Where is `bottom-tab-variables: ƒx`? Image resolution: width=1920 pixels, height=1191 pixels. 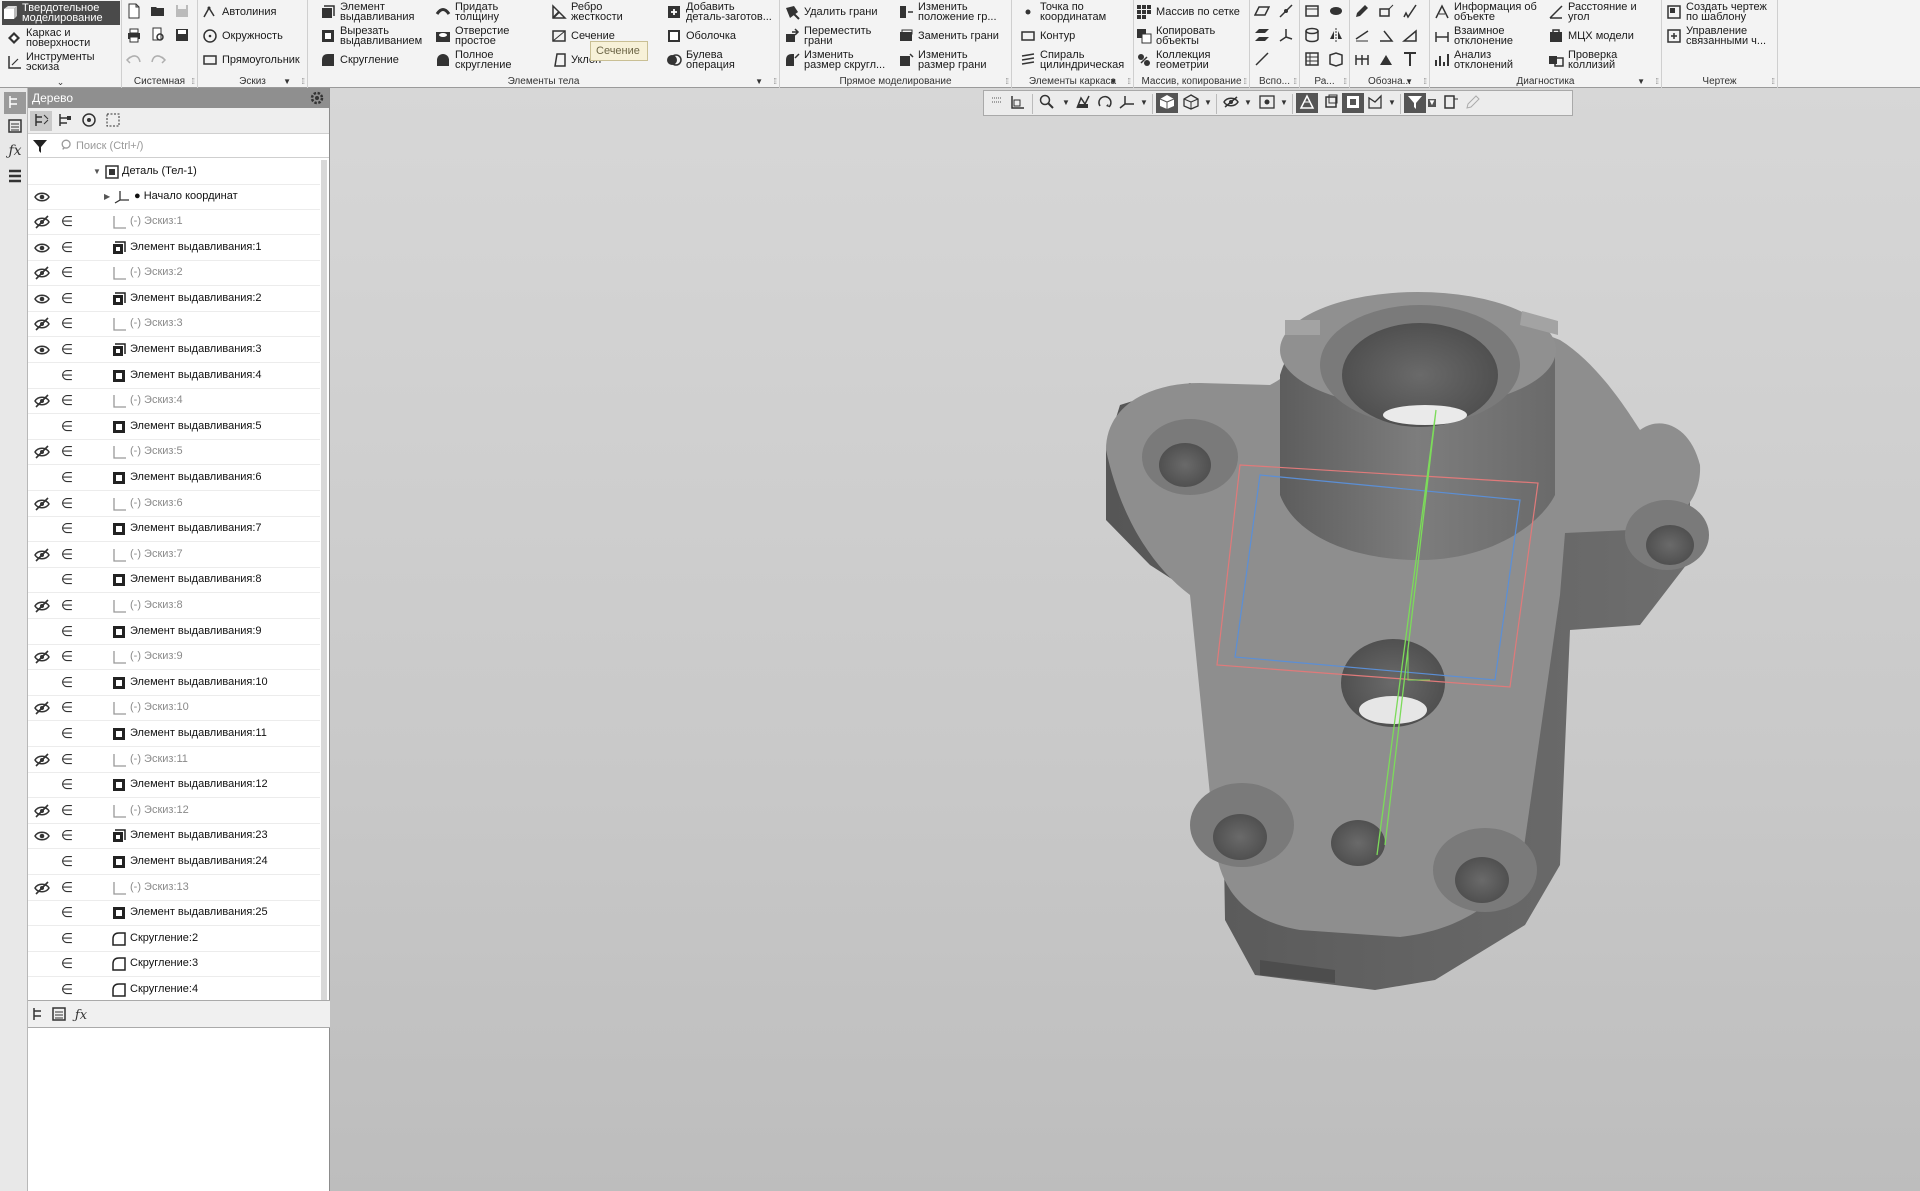
bottom-tab-variables: ƒx is located at coordinates (81, 1015).